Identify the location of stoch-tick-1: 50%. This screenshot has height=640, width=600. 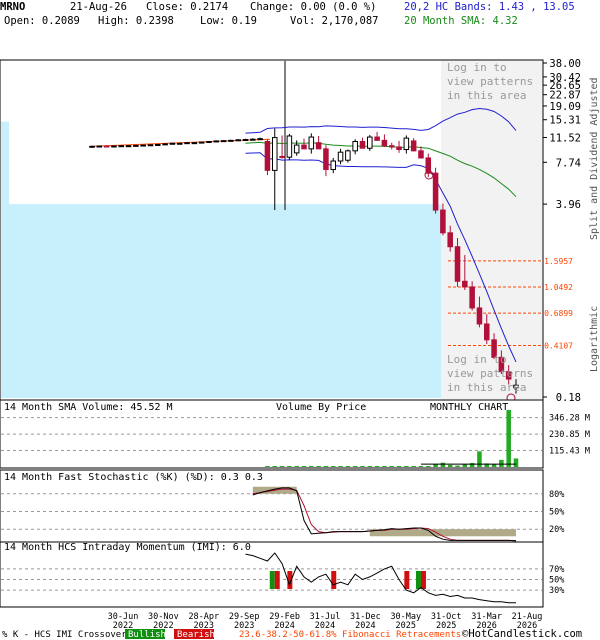
(556, 513).